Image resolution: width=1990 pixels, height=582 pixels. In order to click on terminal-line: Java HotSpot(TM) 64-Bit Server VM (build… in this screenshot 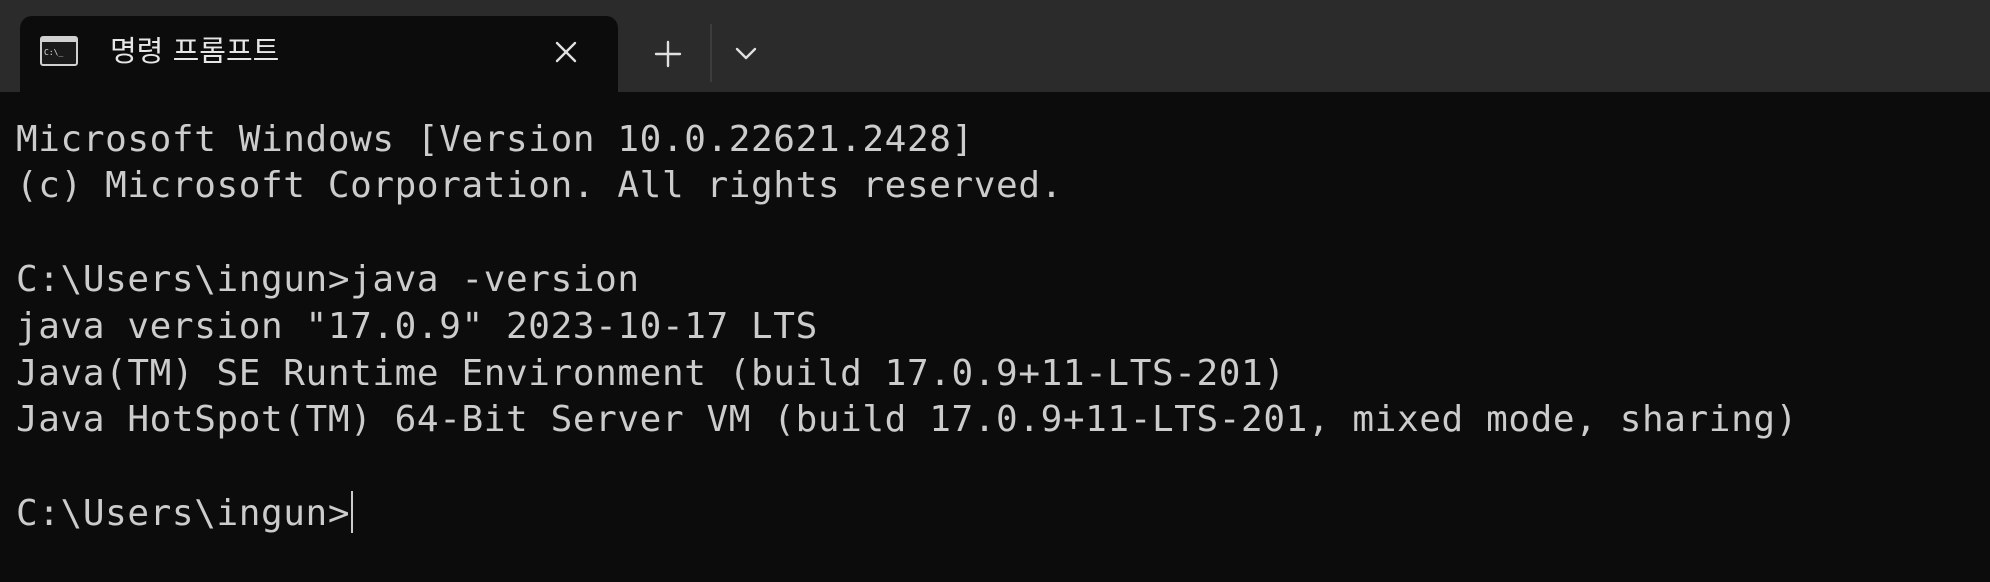, I will do `click(907, 419)`.